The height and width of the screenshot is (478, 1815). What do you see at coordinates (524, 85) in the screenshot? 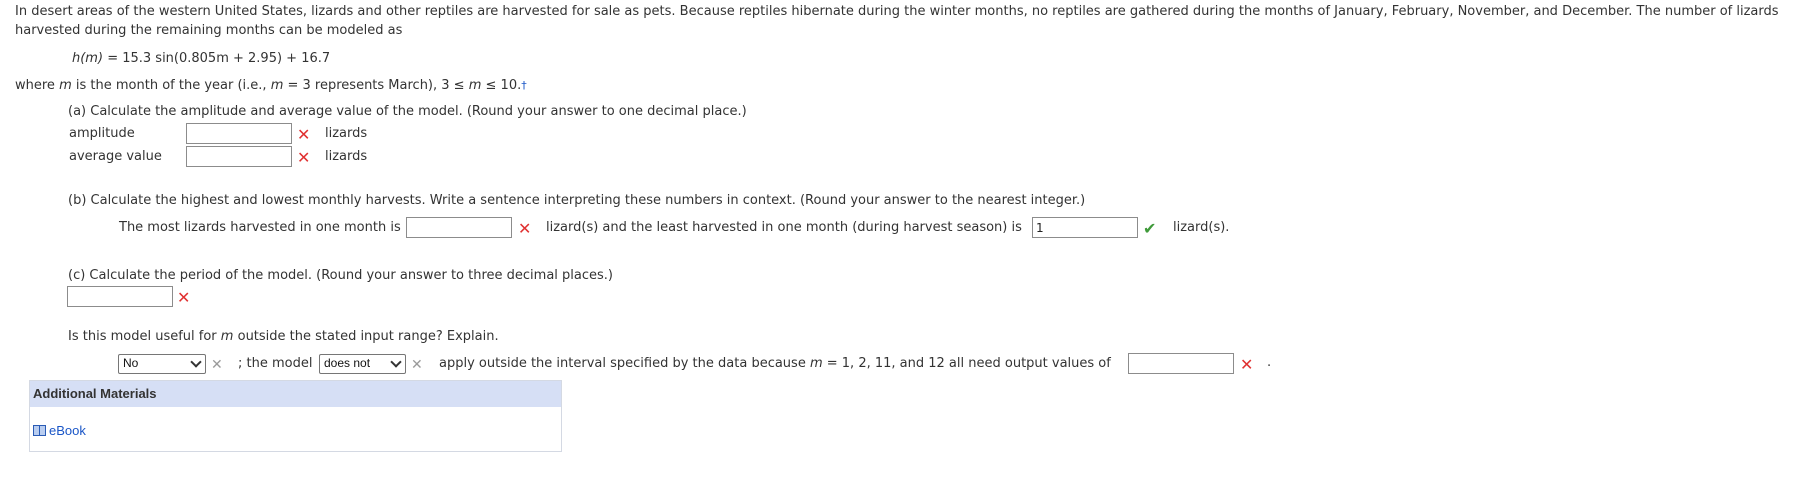
I see `footnote-link: †` at bounding box center [524, 85].